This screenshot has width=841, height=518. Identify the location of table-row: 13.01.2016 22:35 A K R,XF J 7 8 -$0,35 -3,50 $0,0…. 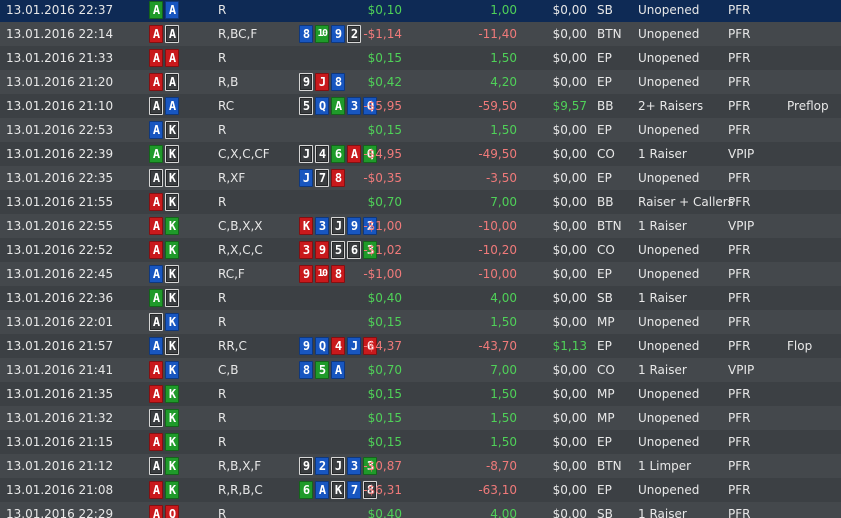
(420, 178).